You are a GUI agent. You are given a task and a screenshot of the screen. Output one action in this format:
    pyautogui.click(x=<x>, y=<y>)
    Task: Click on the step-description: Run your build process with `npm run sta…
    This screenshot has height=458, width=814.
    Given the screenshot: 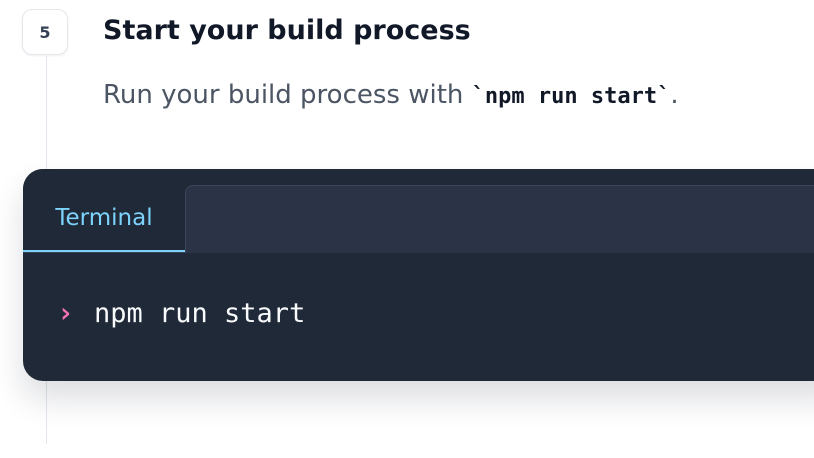 What is the action you would take?
    pyautogui.click(x=391, y=95)
    